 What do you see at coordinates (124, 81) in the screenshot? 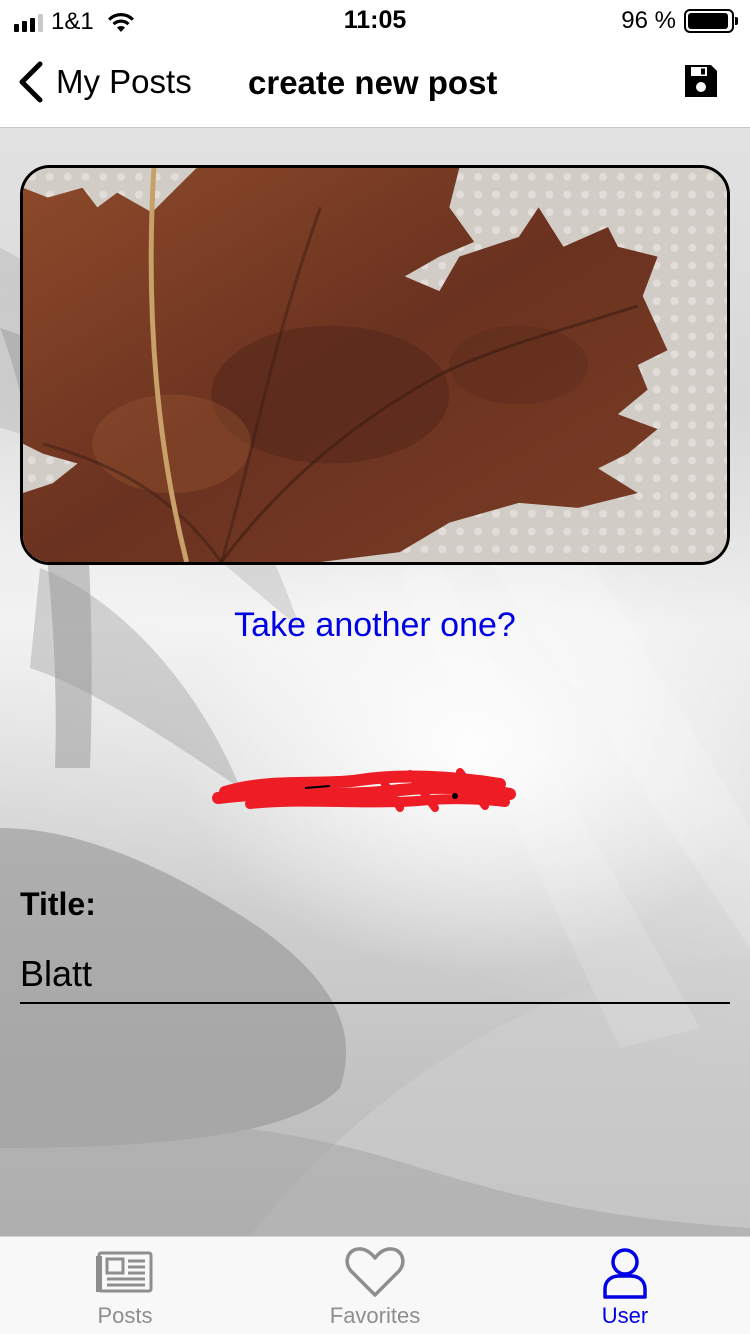
I see `back-button-label: My Posts` at bounding box center [124, 81].